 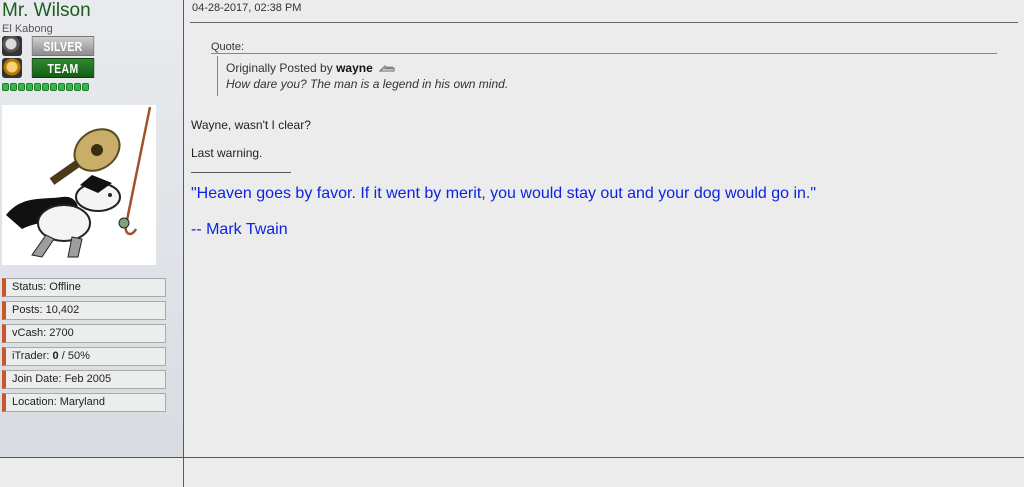 What do you see at coordinates (354, 68) in the screenshot?
I see `quote-author: wayne` at bounding box center [354, 68].